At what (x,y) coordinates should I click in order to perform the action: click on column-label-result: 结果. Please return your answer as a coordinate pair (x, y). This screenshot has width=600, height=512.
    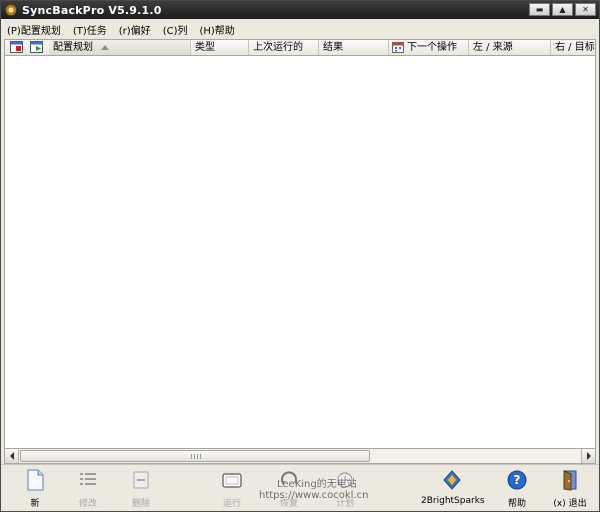
    Looking at the image, I should click on (333, 47).